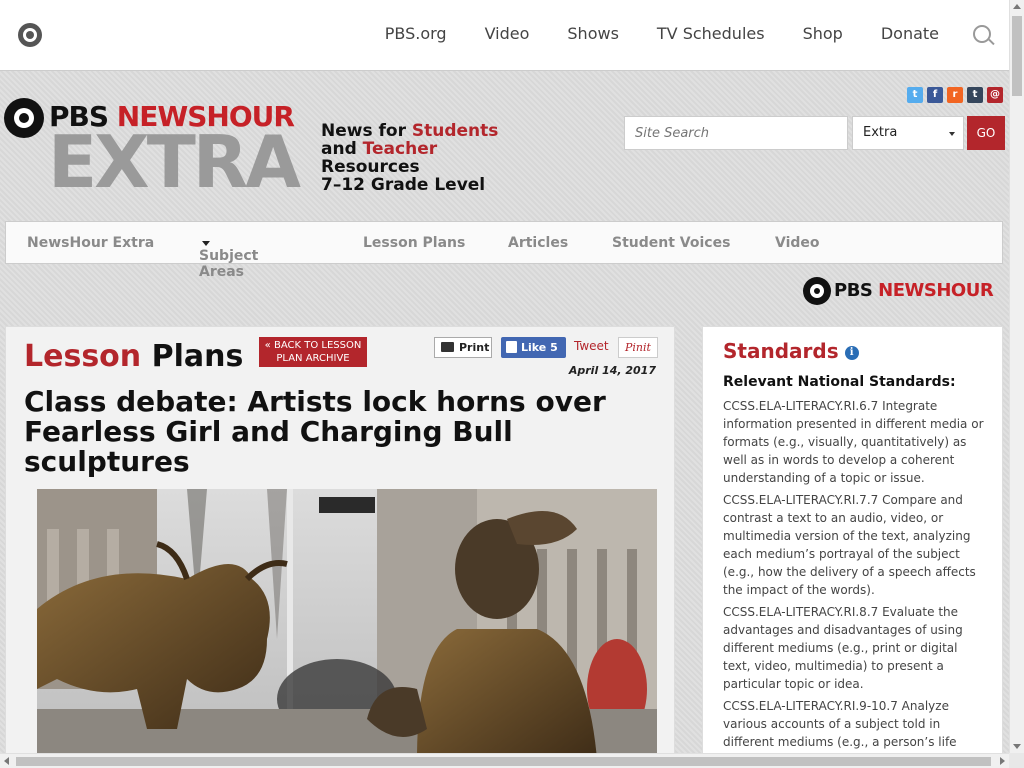 The width and height of the screenshot is (1024, 768). Describe the element at coordinates (206, 243) in the screenshot. I see `dropdown-arrow-icon` at that location.